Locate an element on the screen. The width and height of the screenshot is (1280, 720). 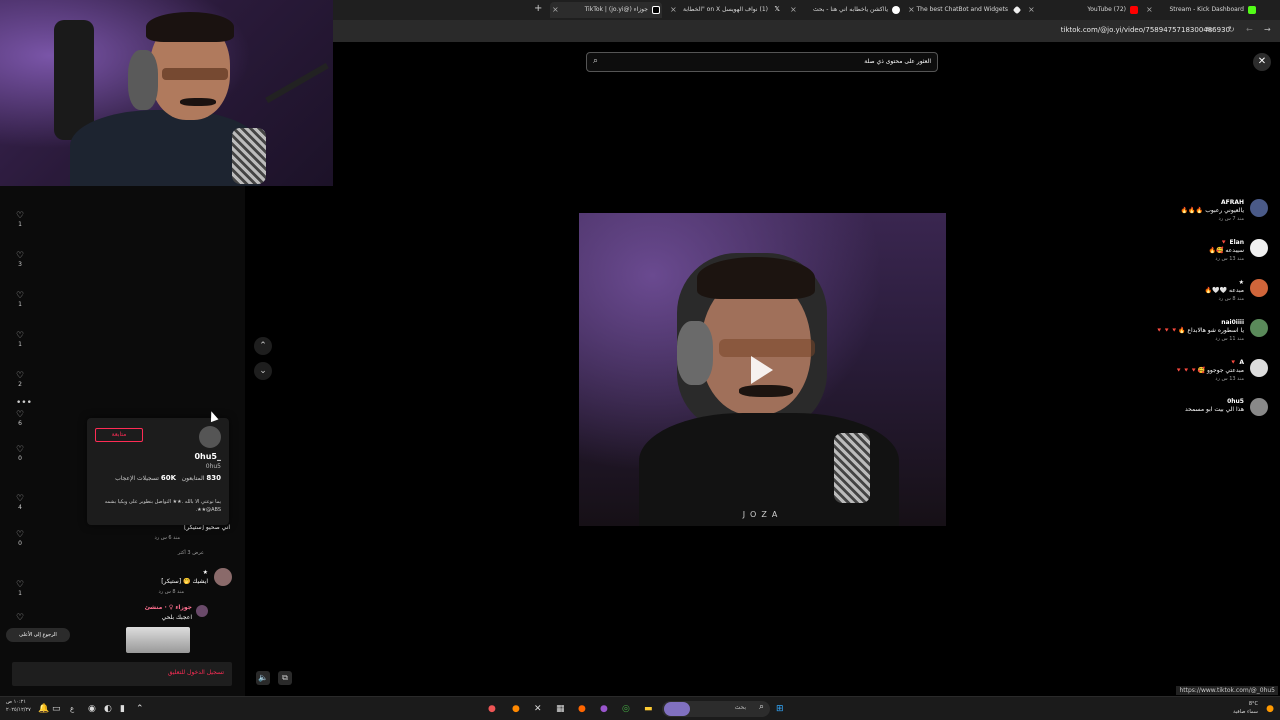
profile-display-name: 0hu5_ is located at coordinates (207, 456).